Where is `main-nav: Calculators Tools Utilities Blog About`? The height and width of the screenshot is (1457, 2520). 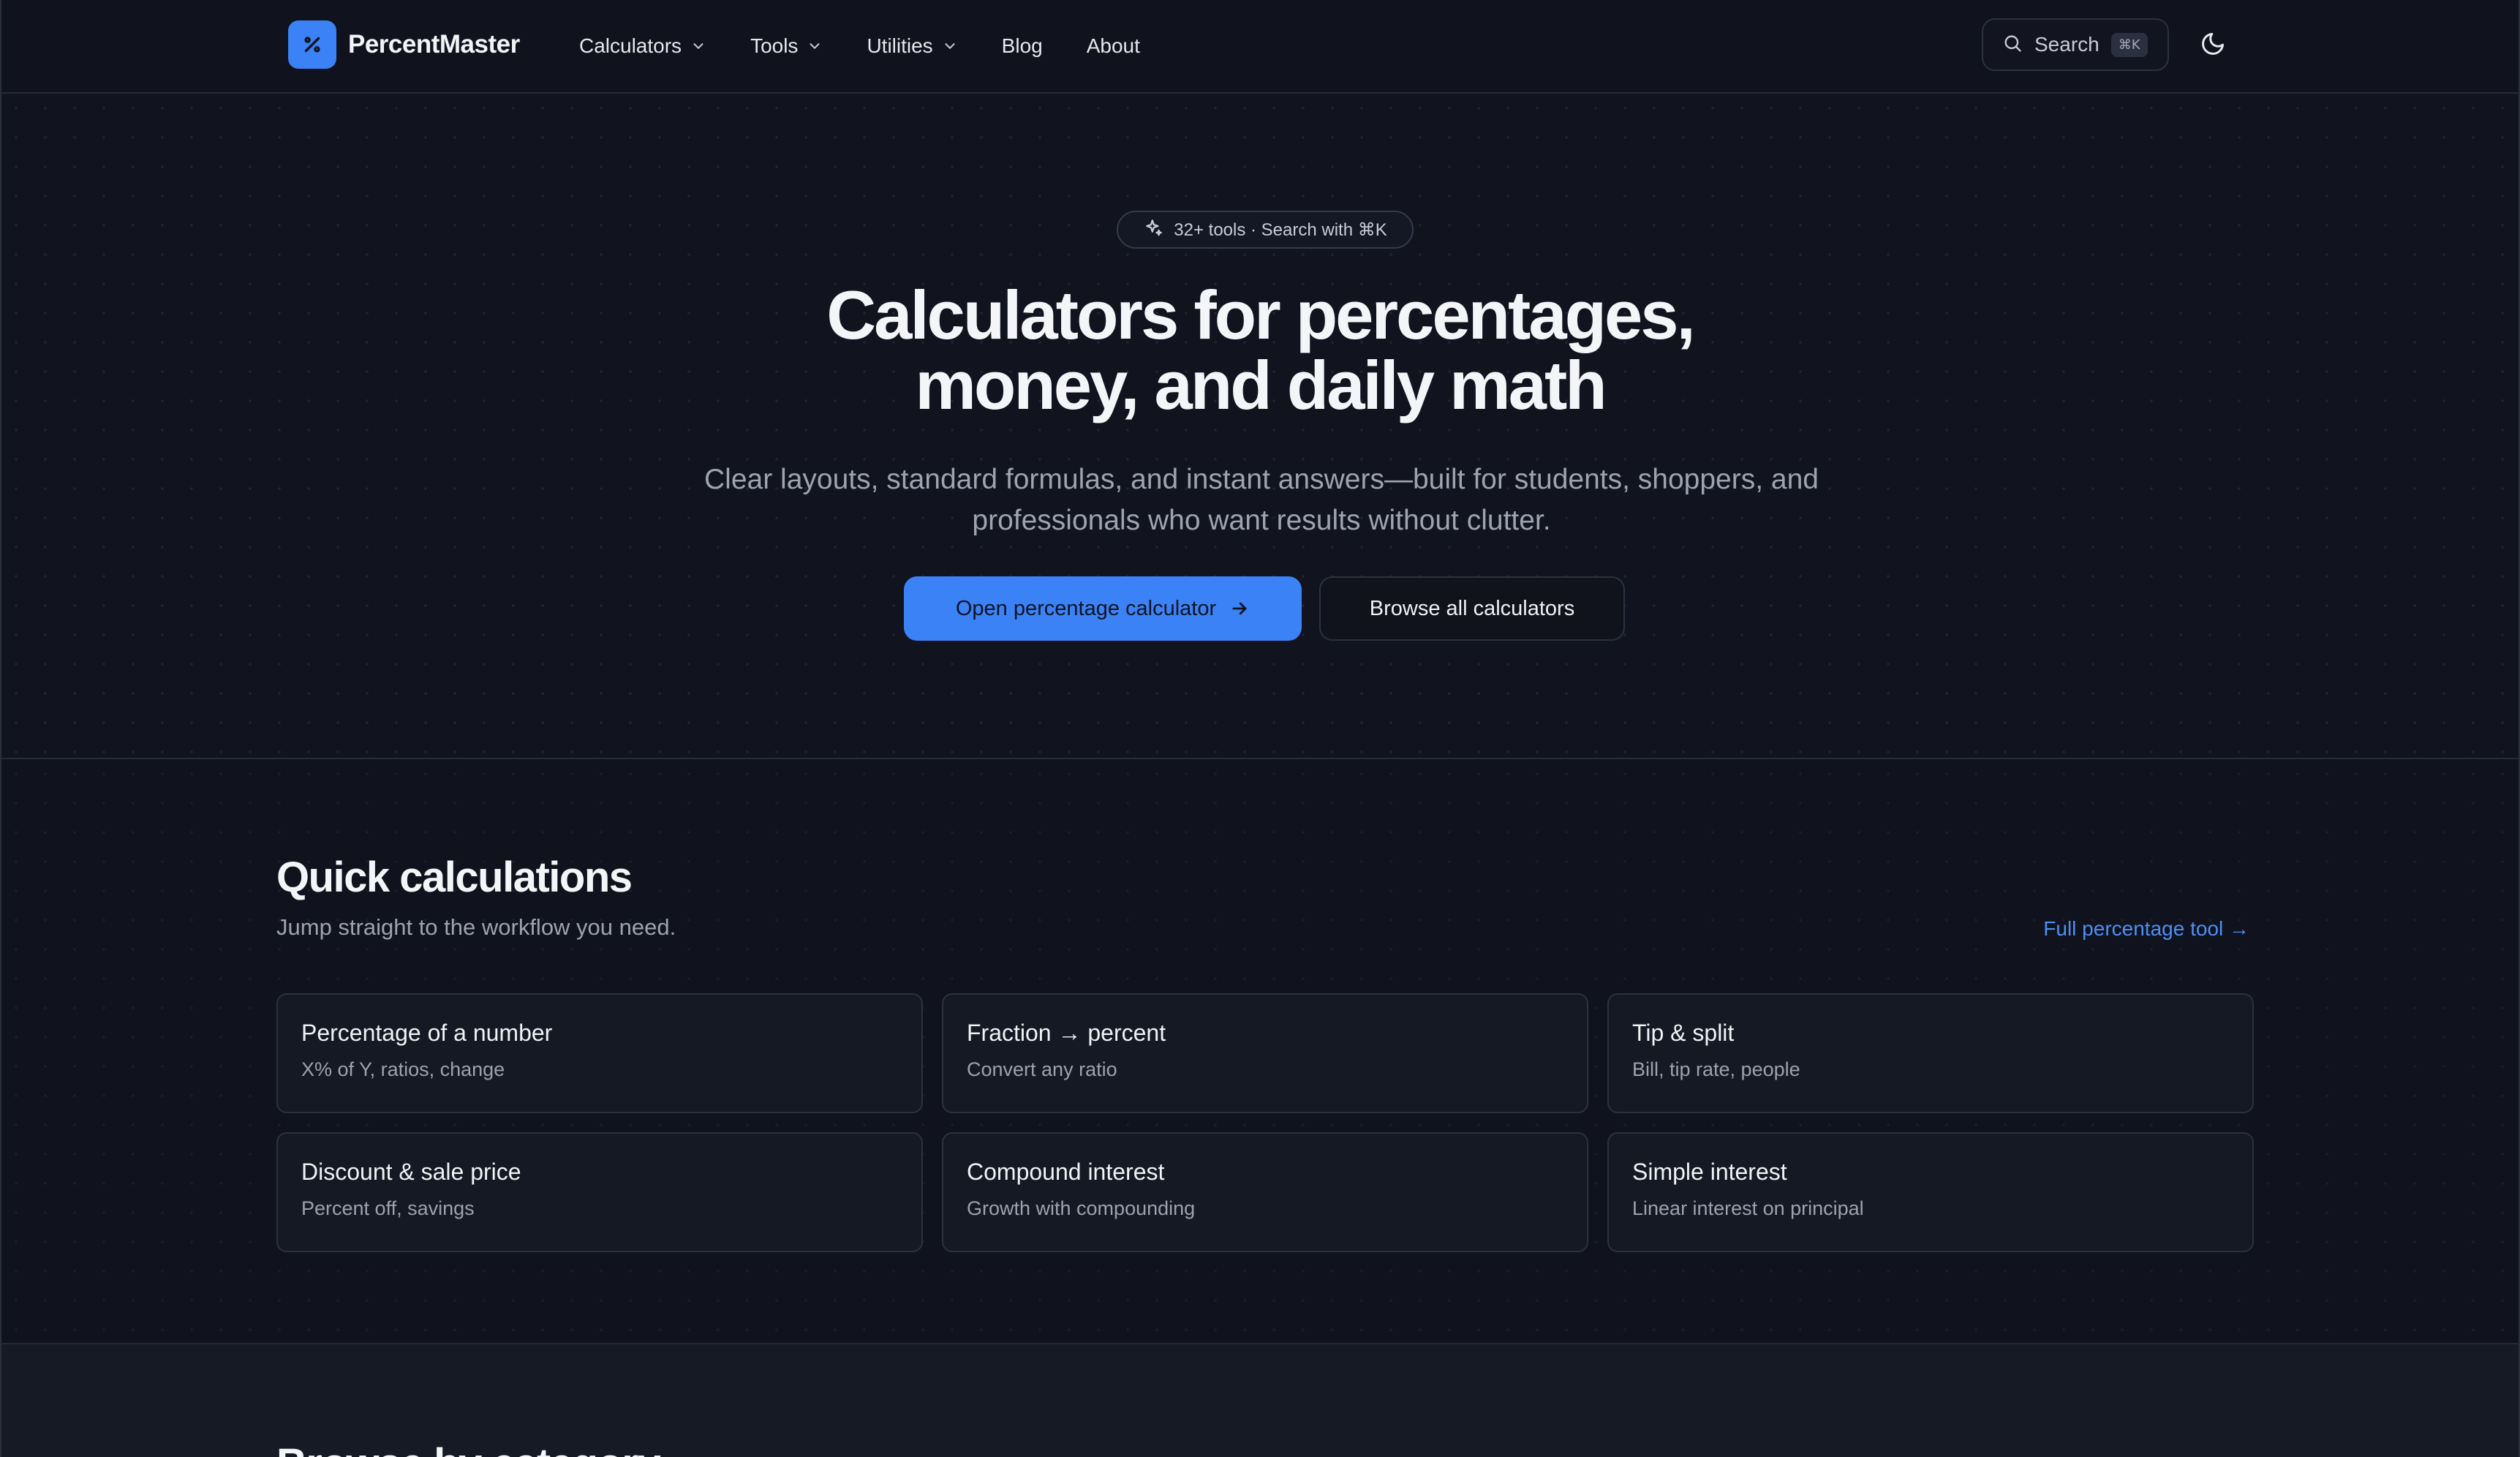 main-nav: Calculators Tools Utilities Blog About is located at coordinates (881, 46).